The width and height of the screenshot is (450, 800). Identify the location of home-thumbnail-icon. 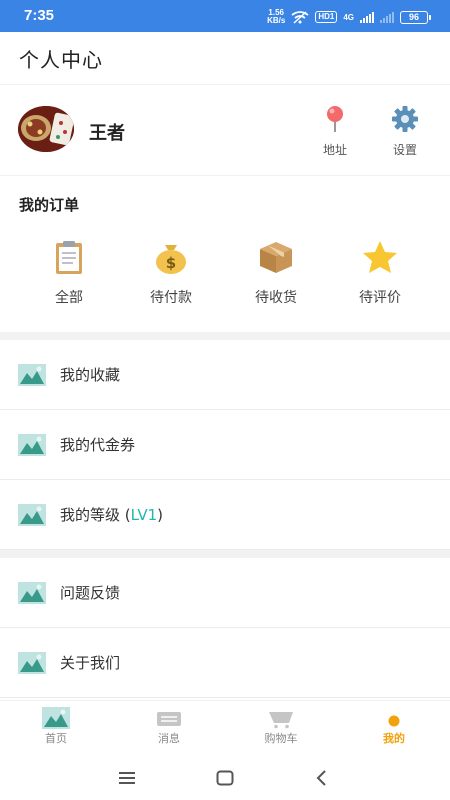
(56, 718).